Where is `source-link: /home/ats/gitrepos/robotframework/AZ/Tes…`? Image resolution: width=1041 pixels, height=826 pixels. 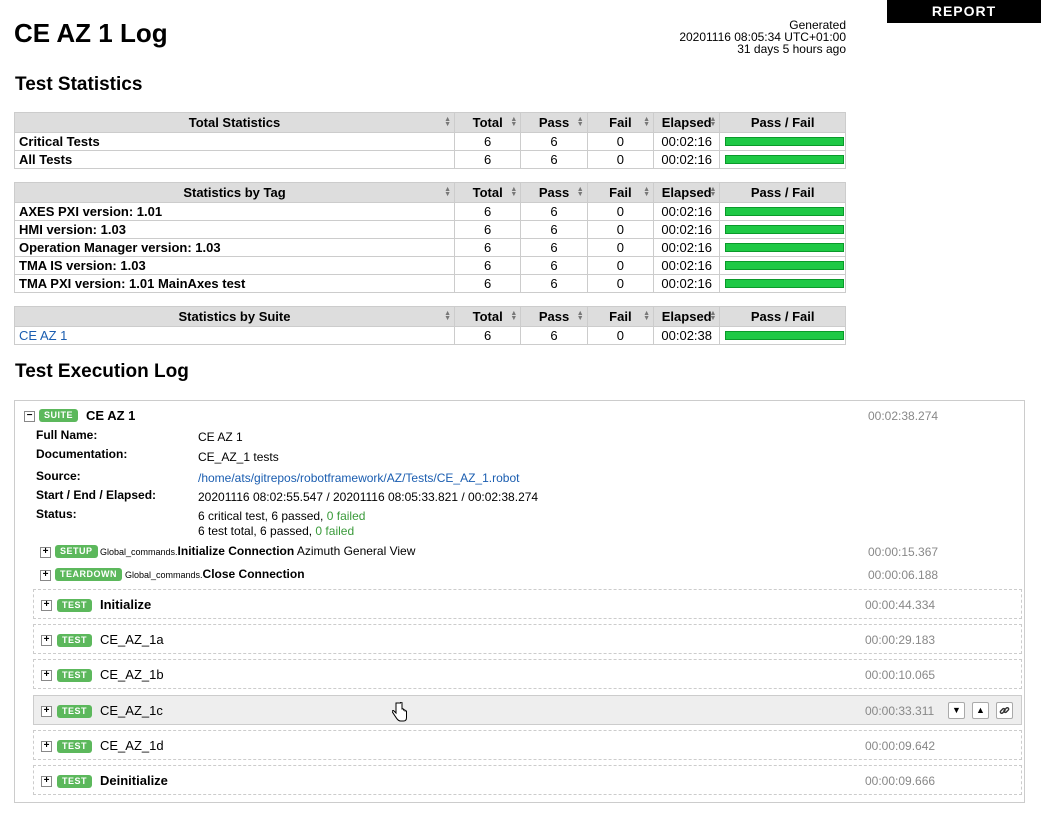
source-link: /home/ats/gitrepos/robotframework/AZ/Tes… is located at coordinates (358, 478).